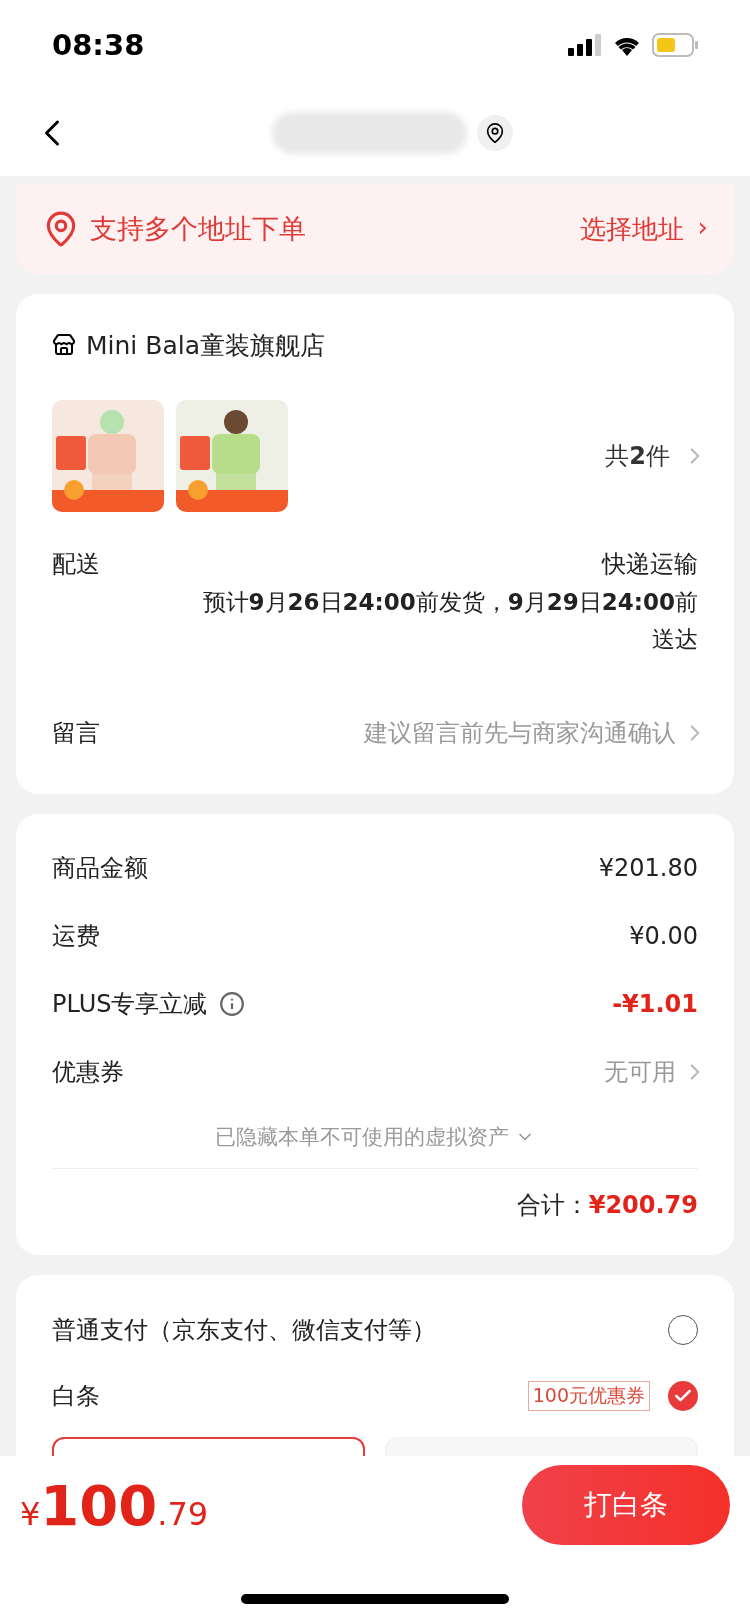 This screenshot has width=750, height=1624. Describe the element at coordinates (663, 936) in the screenshot. I see `summary-value: ¥0.00` at that location.